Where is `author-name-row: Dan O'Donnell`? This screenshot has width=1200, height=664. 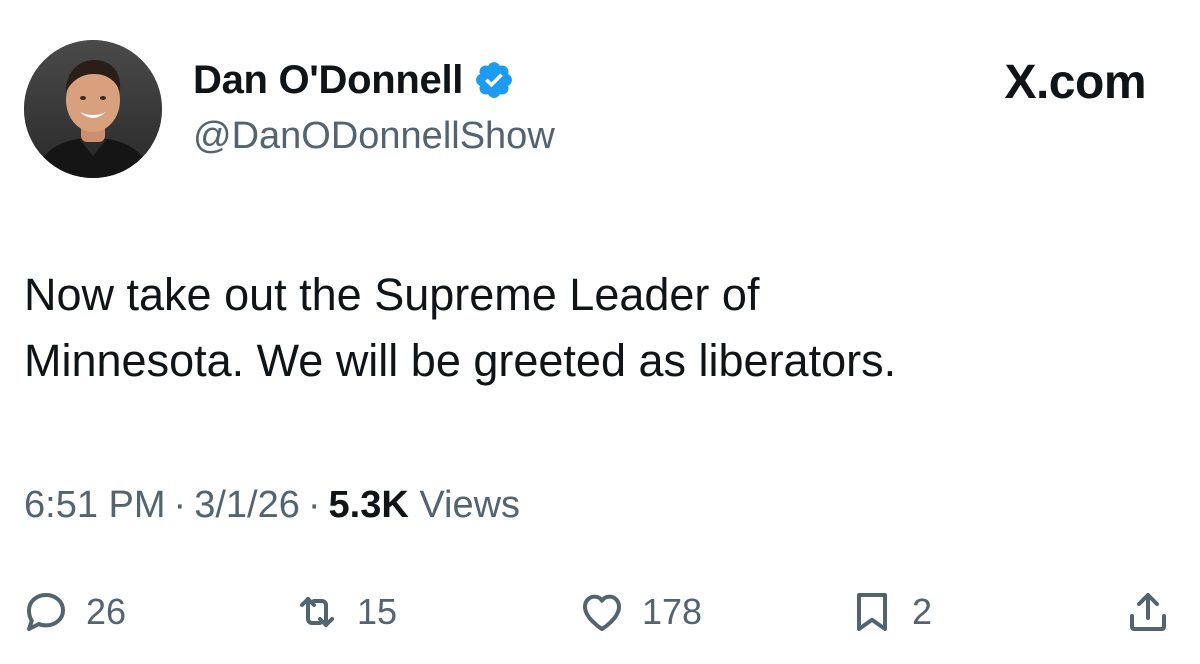 author-name-row: Dan O'Donnell is located at coordinates (354, 80).